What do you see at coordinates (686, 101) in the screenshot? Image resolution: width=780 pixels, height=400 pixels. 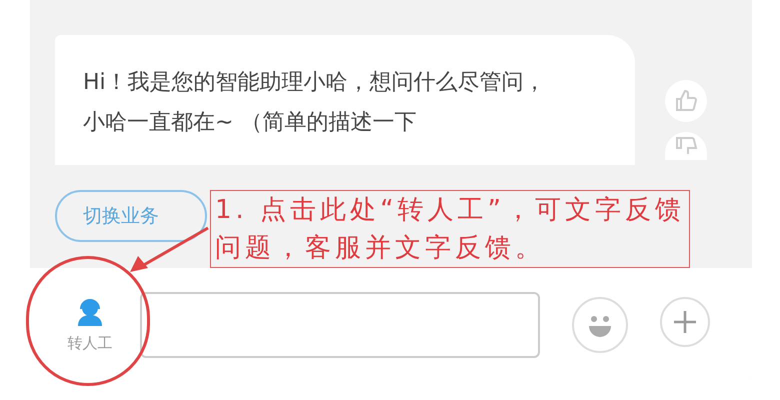 I see `thumbs-up-icon` at bounding box center [686, 101].